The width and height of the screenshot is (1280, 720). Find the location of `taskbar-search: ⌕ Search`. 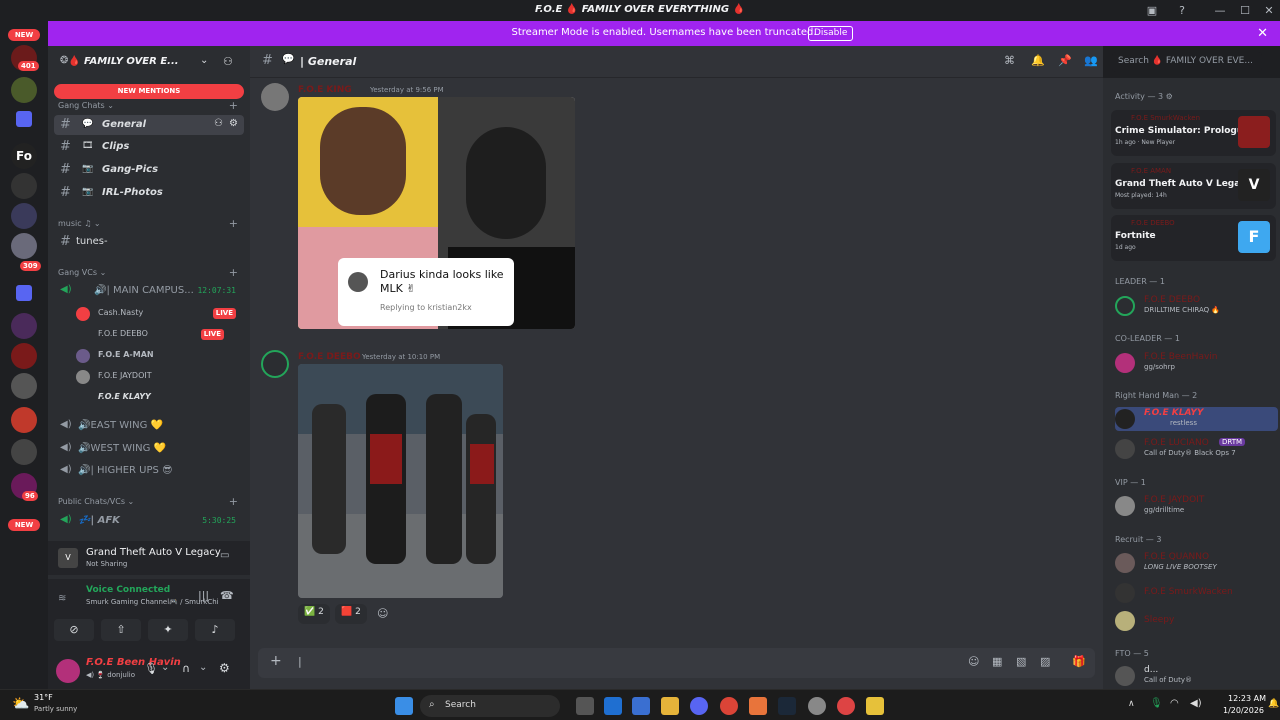

taskbar-search: ⌕ Search is located at coordinates (490, 706).